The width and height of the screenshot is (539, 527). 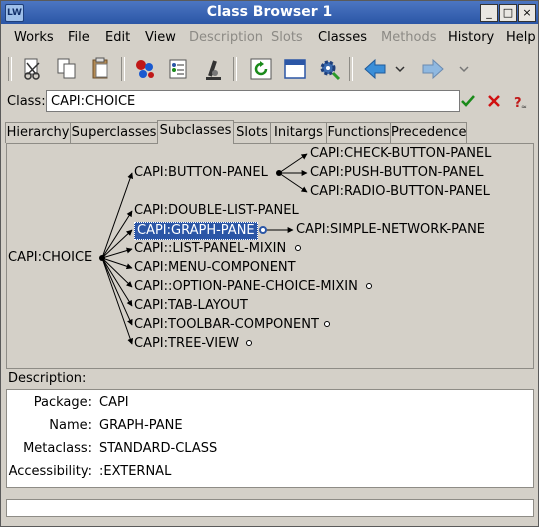 What do you see at coordinates (252, 132) in the screenshot?
I see `tab-slots: Slots` at bounding box center [252, 132].